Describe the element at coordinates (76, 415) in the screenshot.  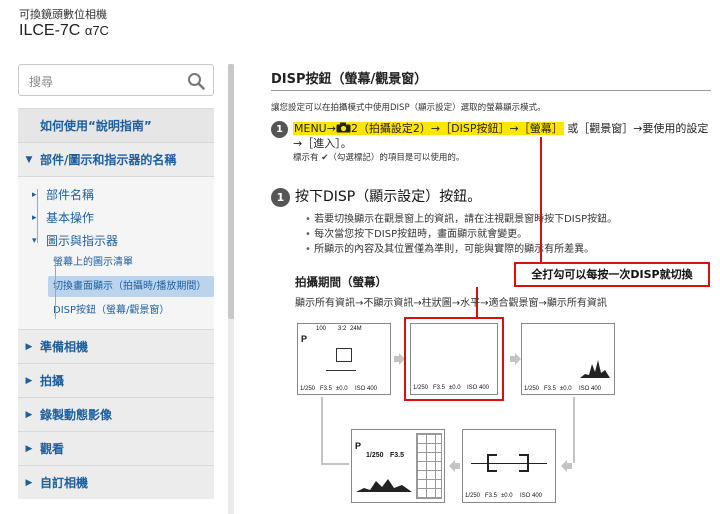
I see `sidebar-item-label: 錄製動態影像` at that location.